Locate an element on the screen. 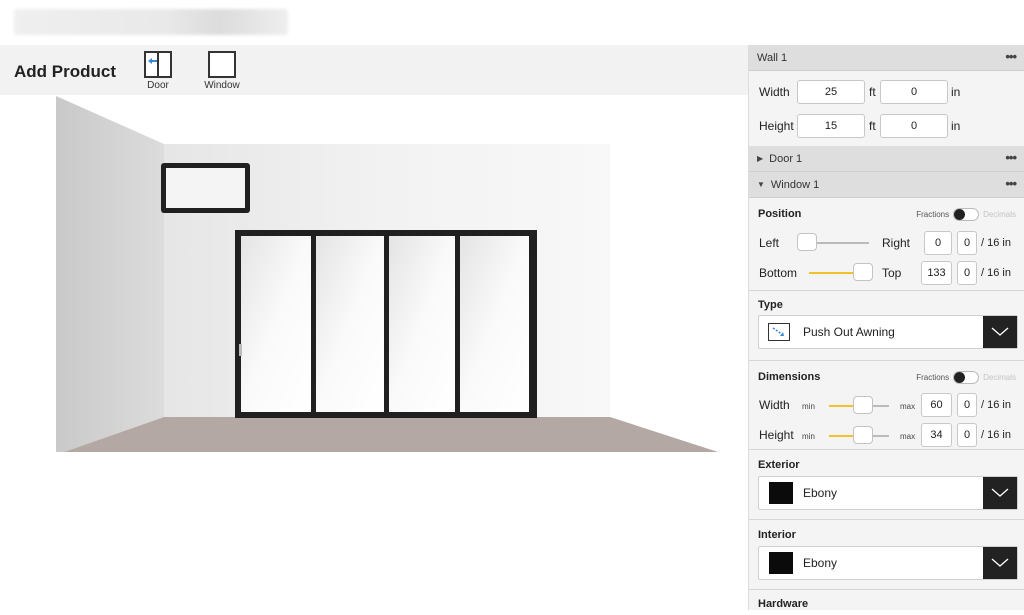 Image resolution: width=1024 pixels, height=615 pixels. width-slider-thumb is located at coordinates (863, 405).